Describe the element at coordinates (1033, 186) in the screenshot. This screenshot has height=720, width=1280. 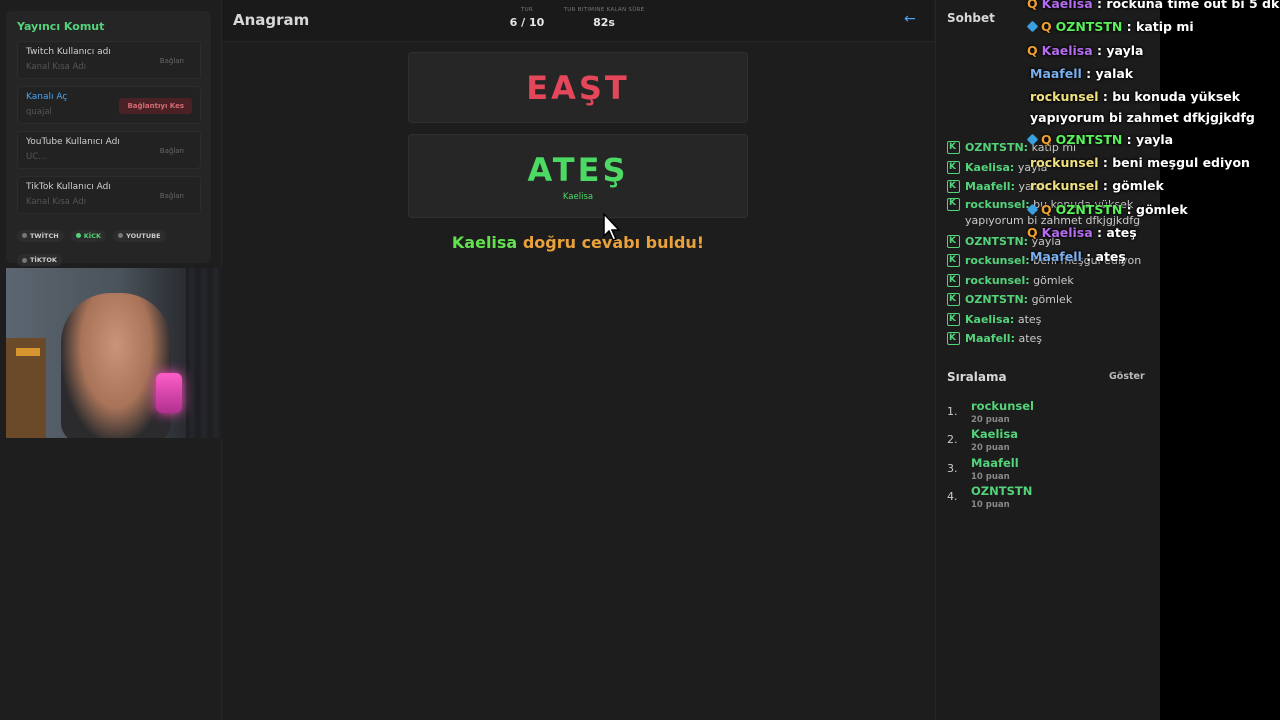
I see `chat-text: yalak` at that location.